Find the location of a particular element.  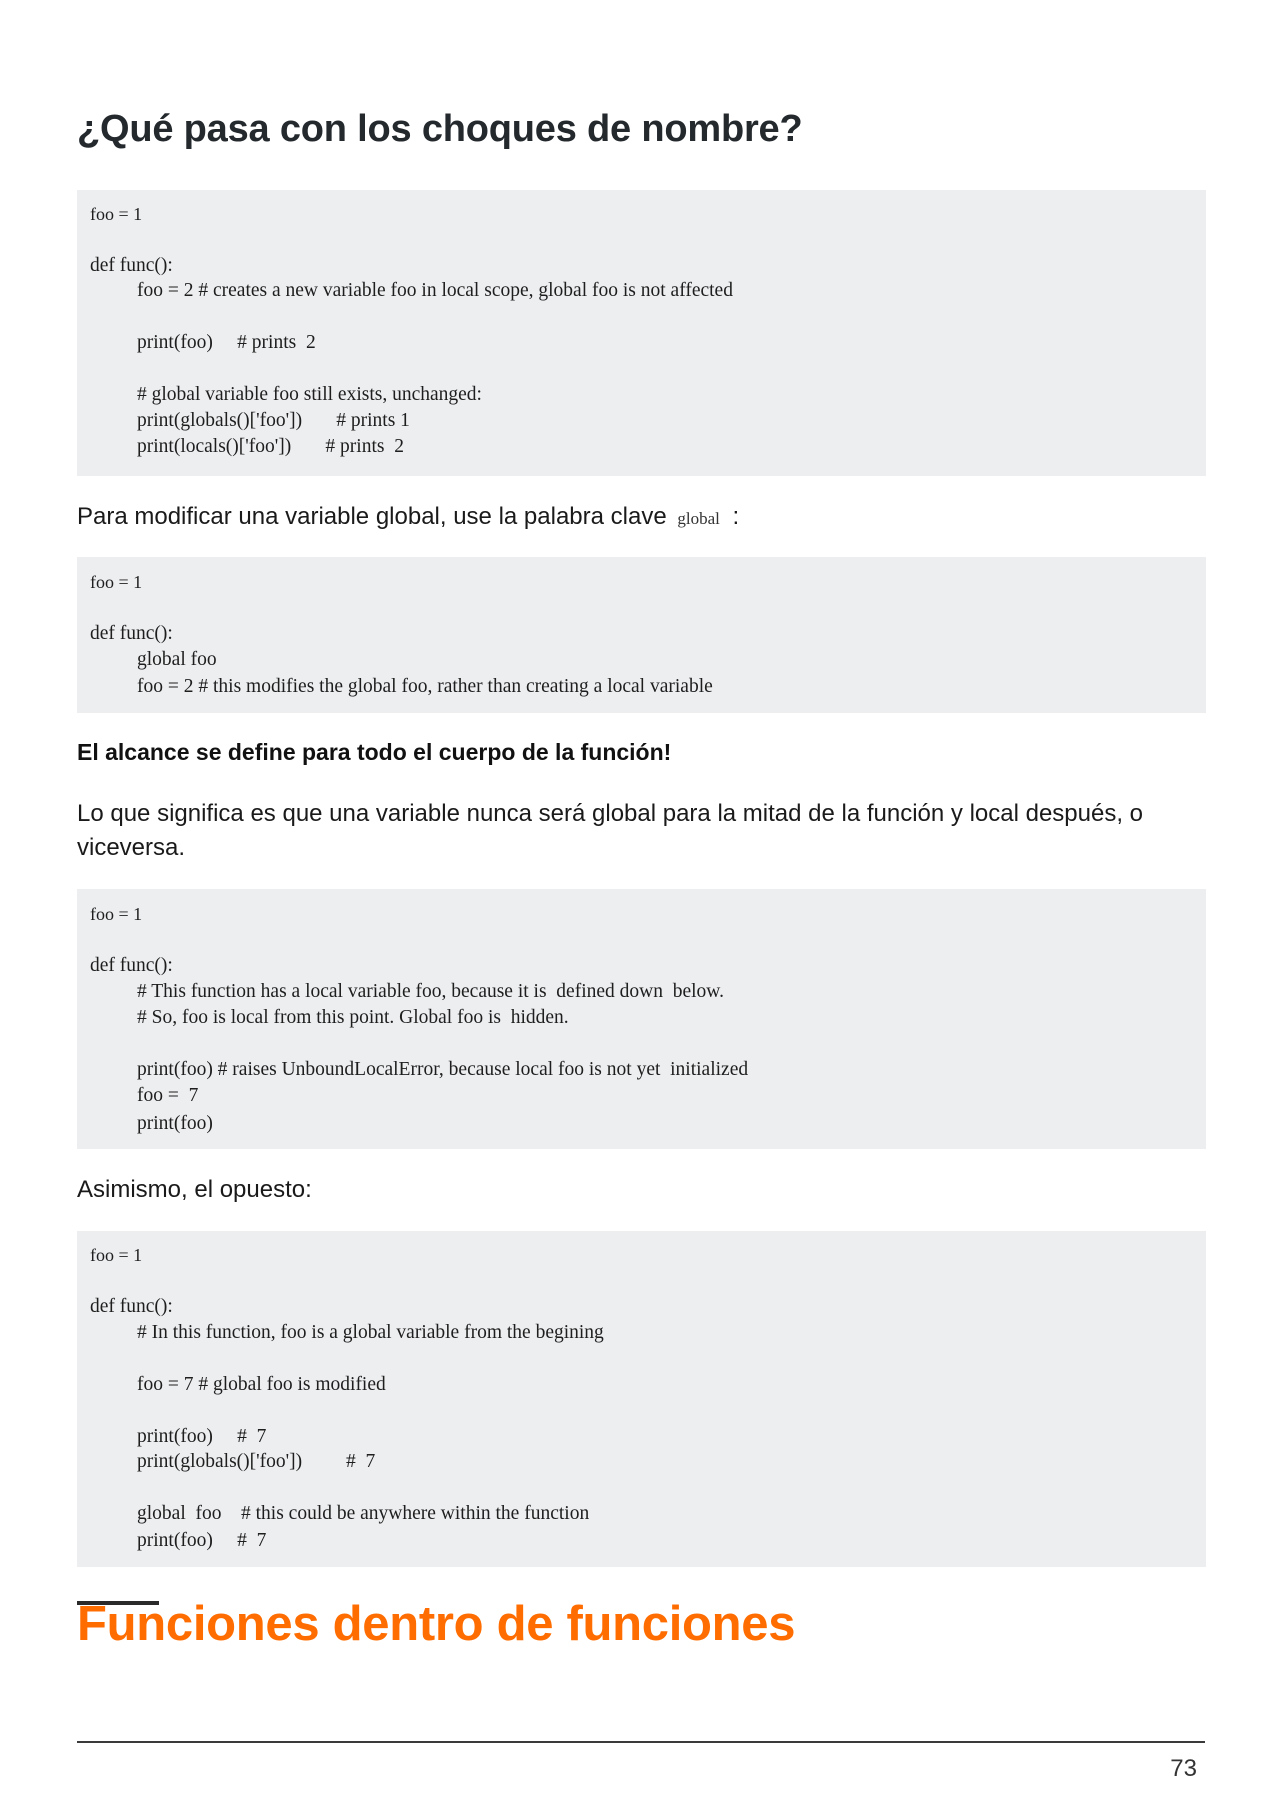

paragraph-text: : is located at coordinates (736, 516).